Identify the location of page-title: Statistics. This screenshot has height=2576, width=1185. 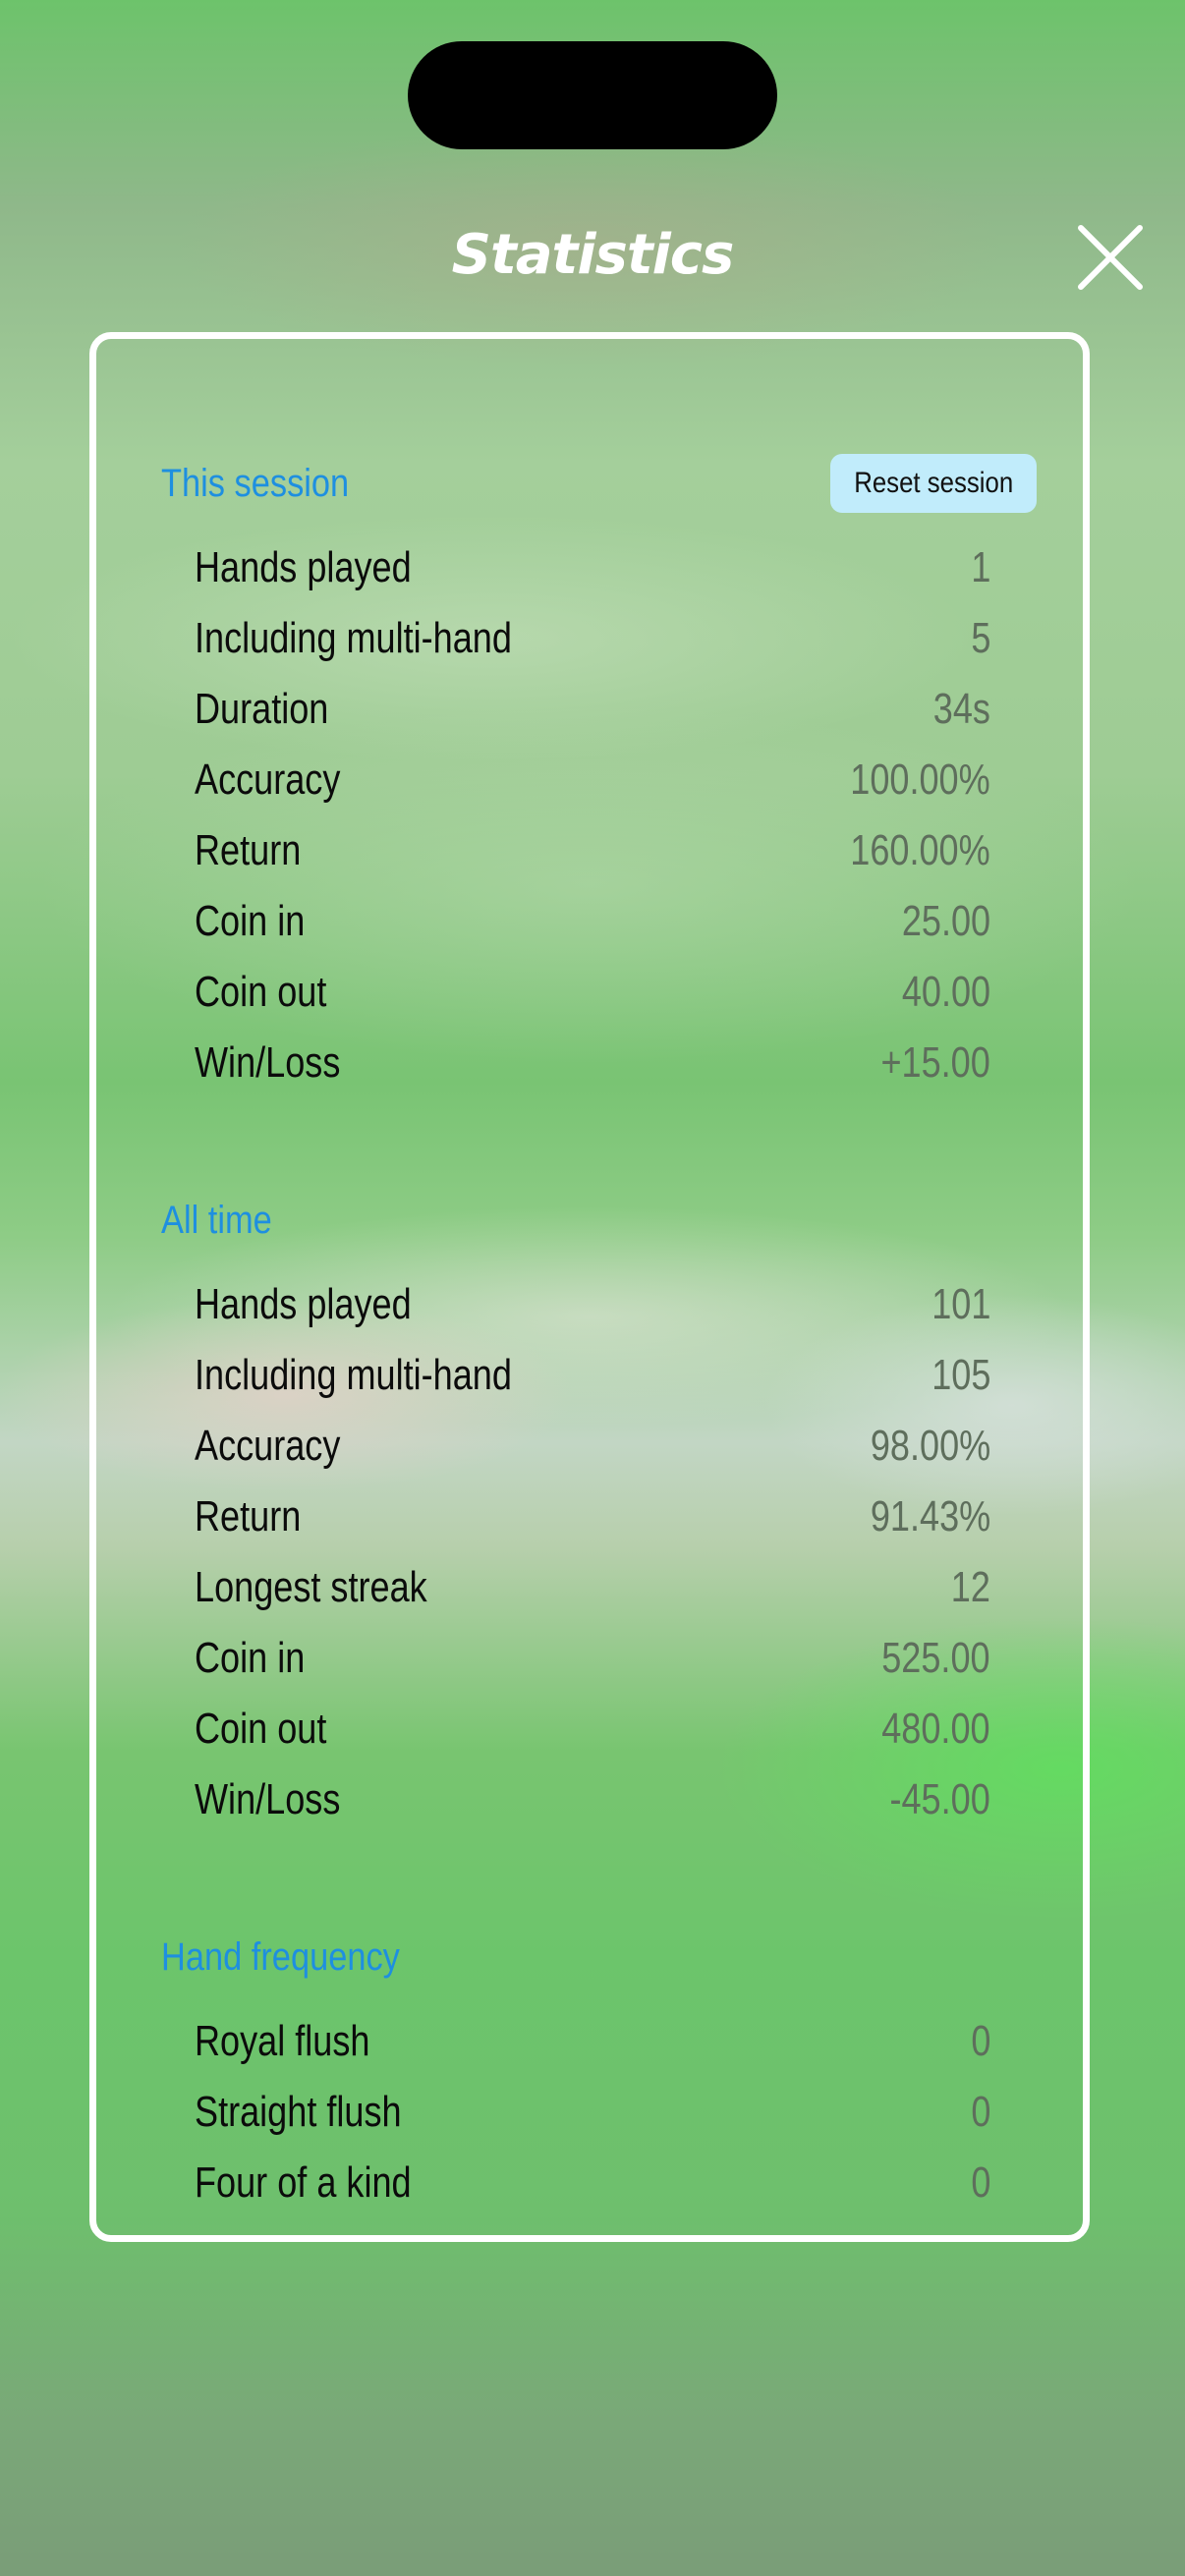
(593, 255).